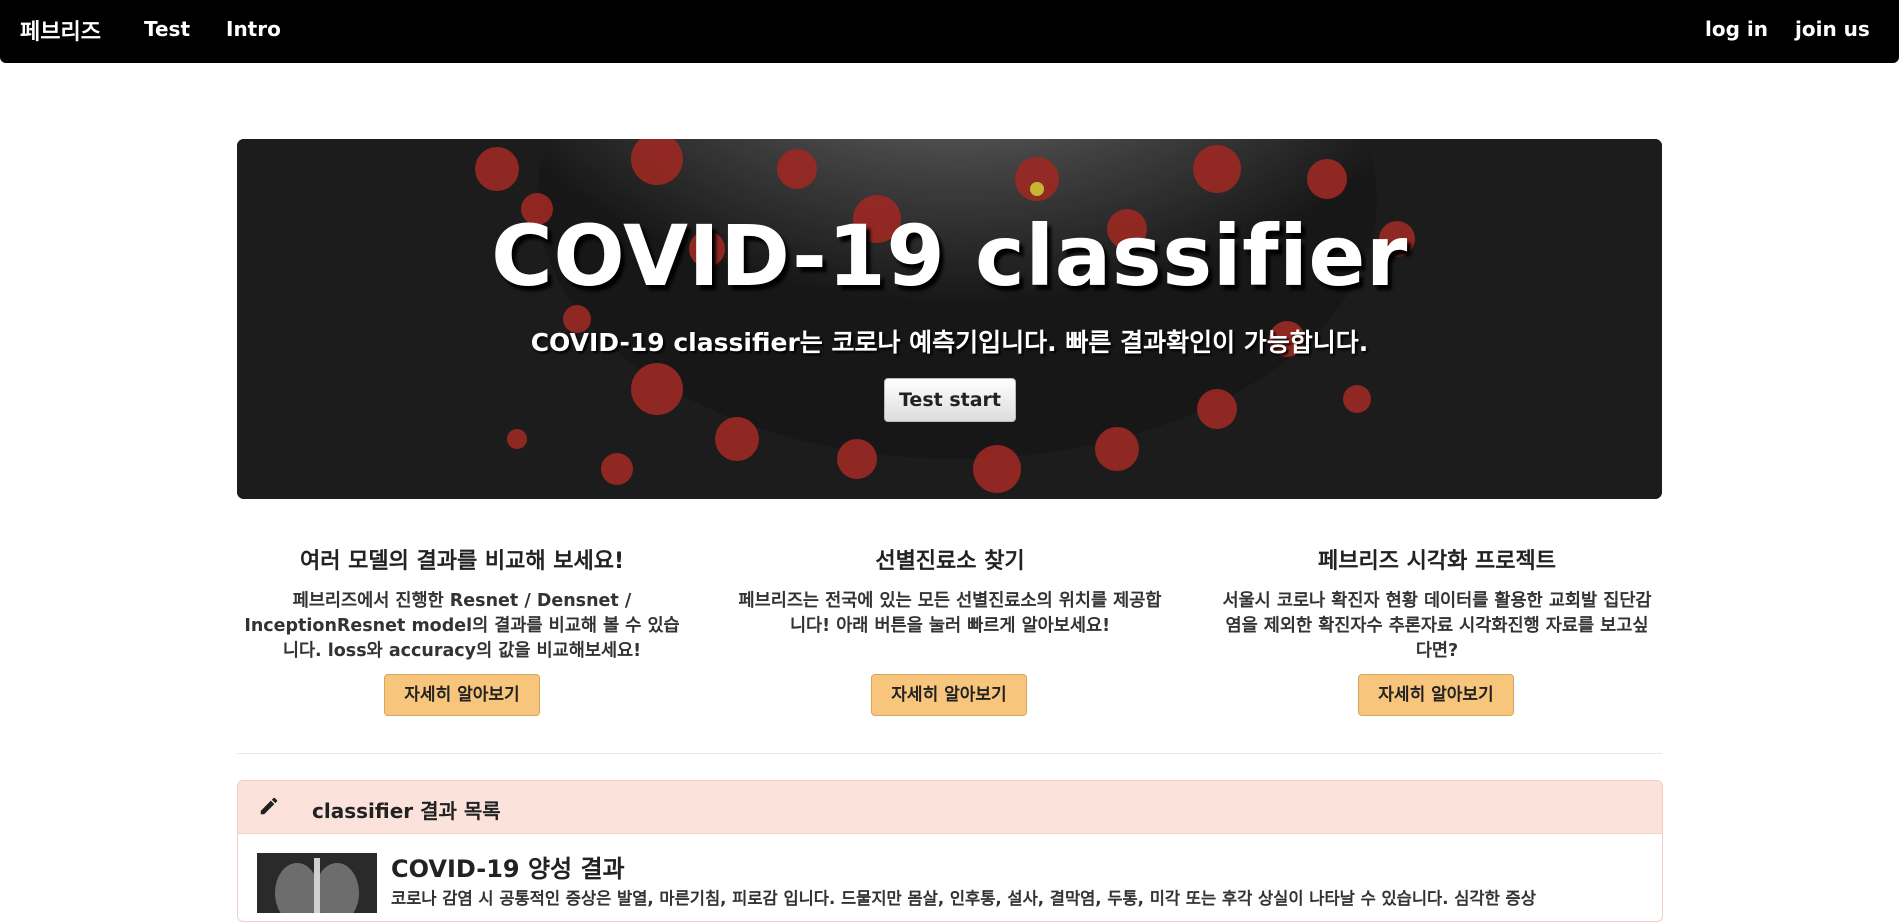 The height and width of the screenshot is (922, 1899). Describe the element at coordinates (60, 30) in the screenshot. I see `brand-logo: 페브리즈` at that location.